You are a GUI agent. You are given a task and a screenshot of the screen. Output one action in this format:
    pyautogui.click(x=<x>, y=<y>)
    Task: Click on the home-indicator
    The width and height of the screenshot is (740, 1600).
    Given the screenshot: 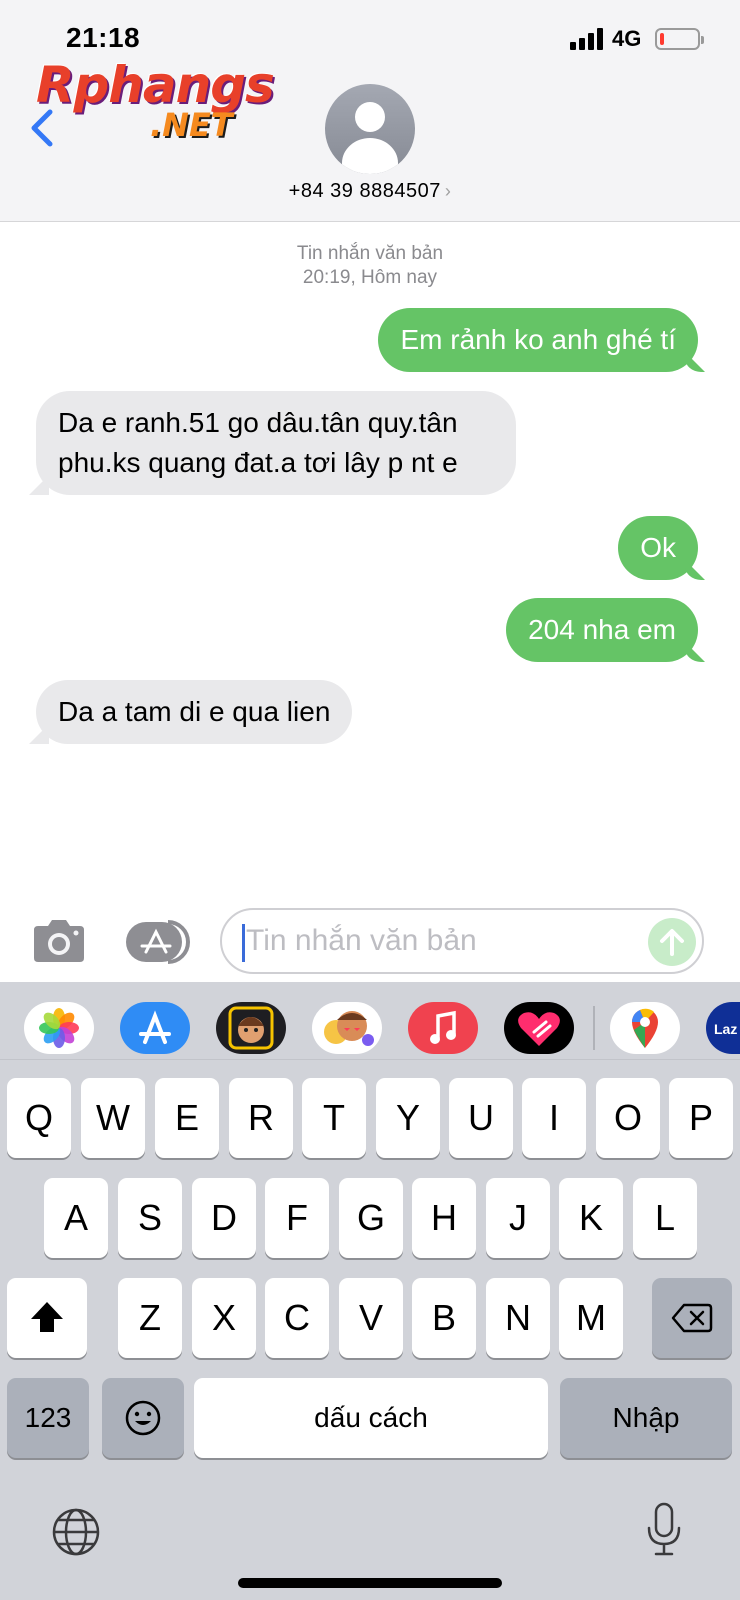 What is the action you would take?
    pyautogui.click(x=370, y=1583)
    